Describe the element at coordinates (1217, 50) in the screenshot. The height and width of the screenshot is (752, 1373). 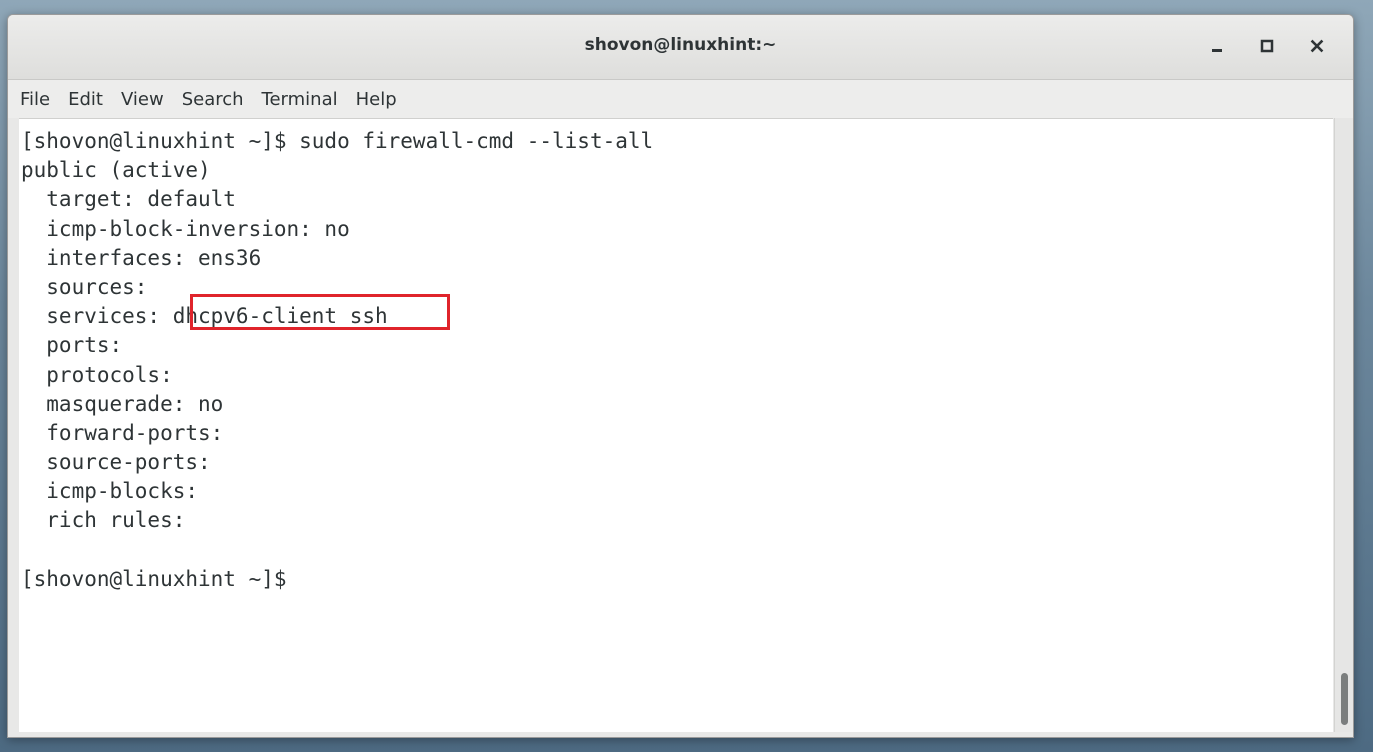
I see `minimize-icon` at that location.